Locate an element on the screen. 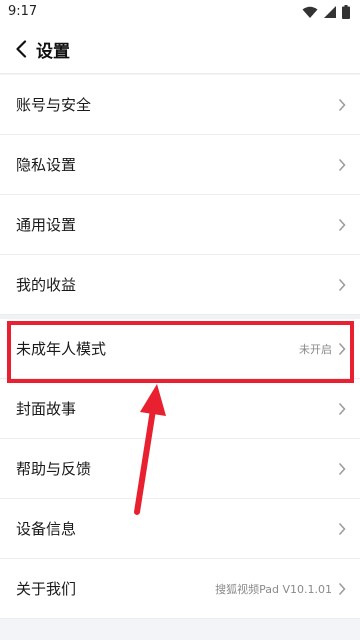 The width and height of the screenshot is (360, 640). settings-item-label: 我的收益 is located at coordinates (46, 285).